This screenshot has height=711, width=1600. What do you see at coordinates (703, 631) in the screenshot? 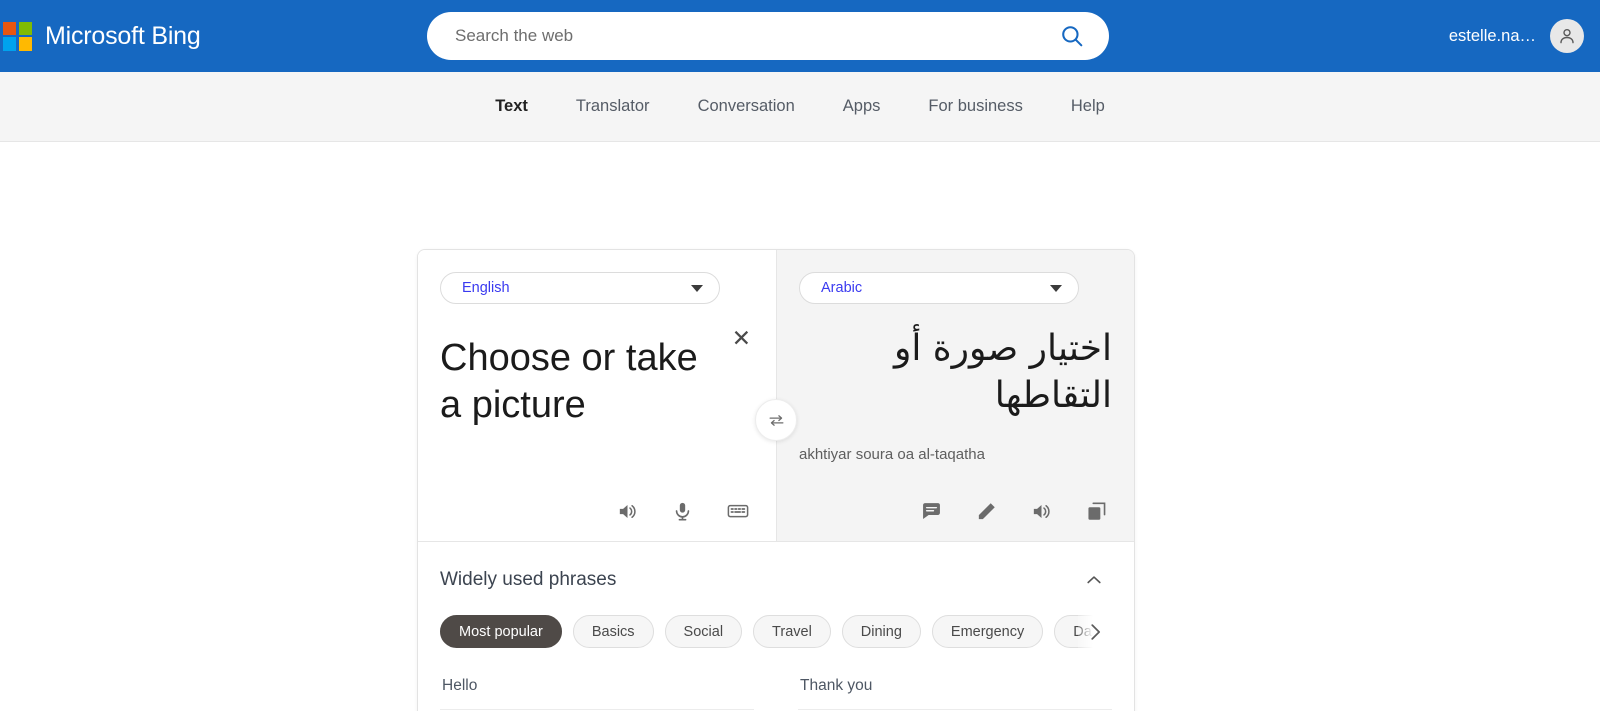
I see `chip-social: Social` at bounding box center [703, 631].